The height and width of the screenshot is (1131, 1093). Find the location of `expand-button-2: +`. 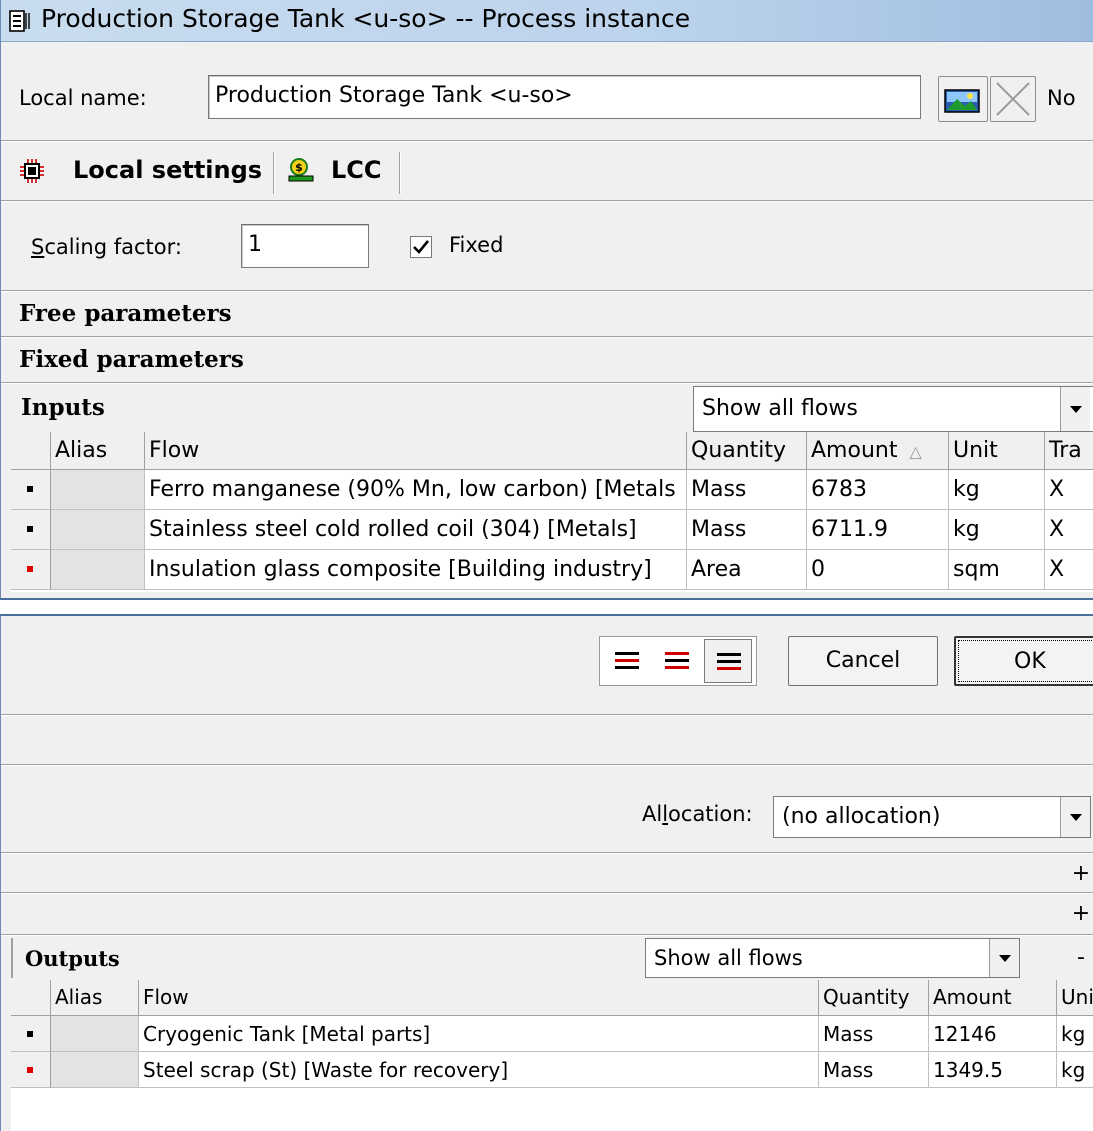

expand-button-2: + is located at coordinates (1080, 915).